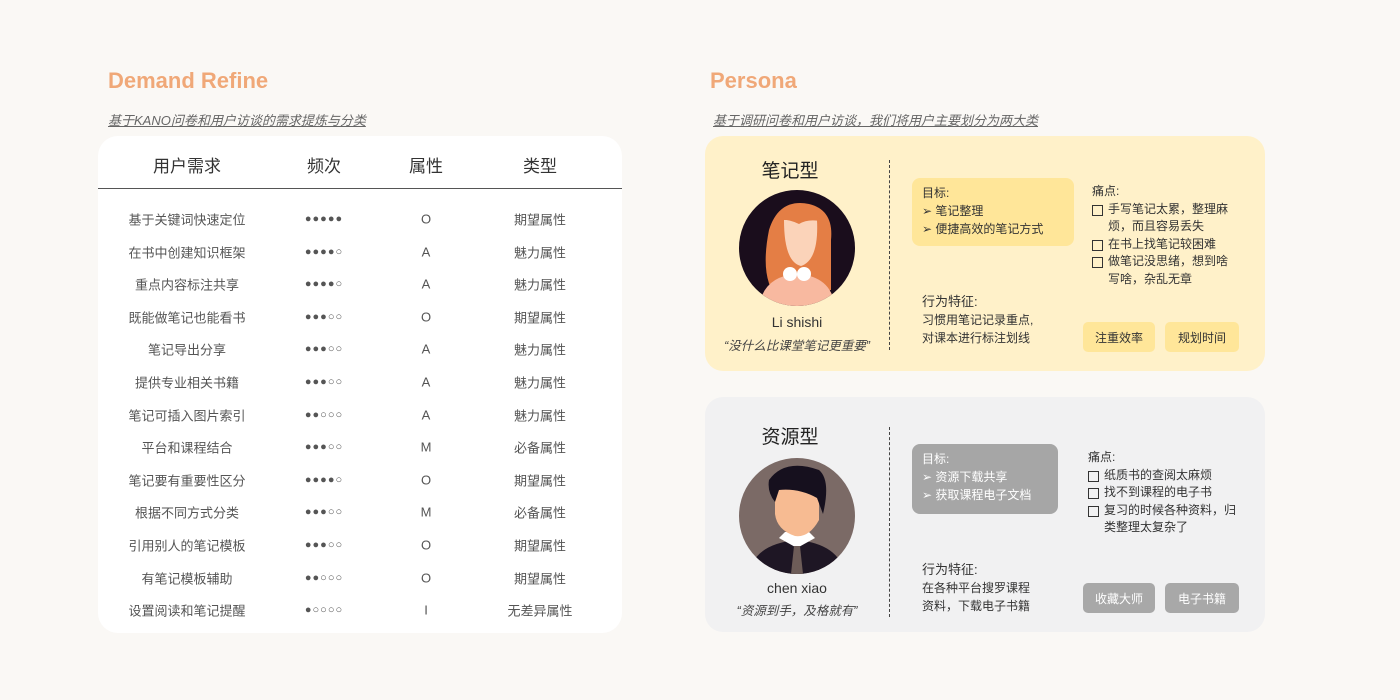 This screenshot has width=1400, height=700. Describe the element at coordinates (797, 248) in the screenshot. I see `avatar-girl-icon` at that location.